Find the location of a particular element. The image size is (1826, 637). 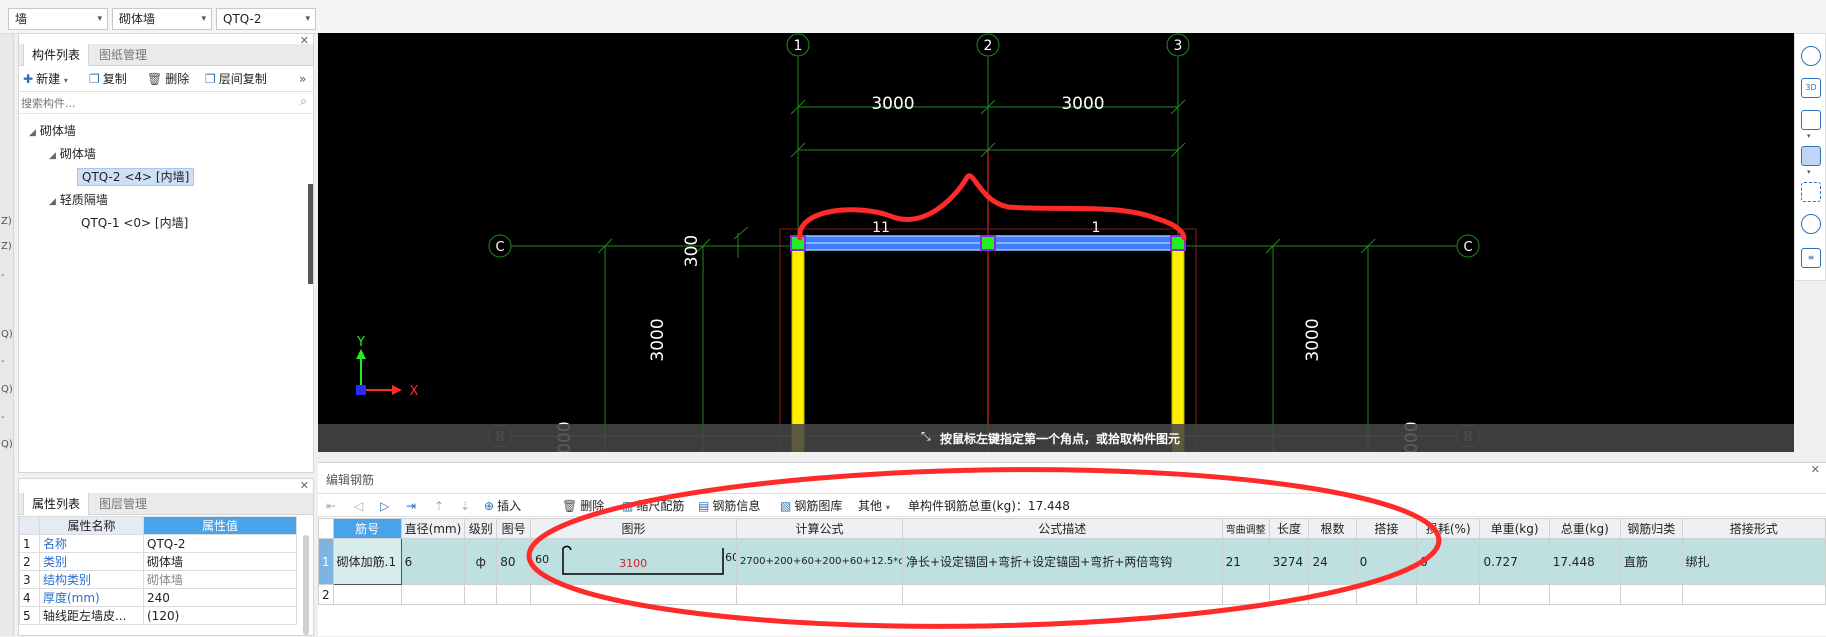

cube-view-icon is located at coordinates (1811, 120).